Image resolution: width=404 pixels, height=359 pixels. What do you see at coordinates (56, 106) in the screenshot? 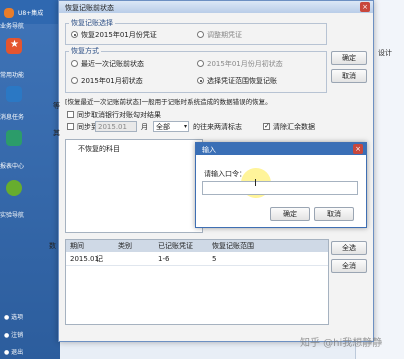
I see `background-letter-1: 等` at bounding box center [56, 106].